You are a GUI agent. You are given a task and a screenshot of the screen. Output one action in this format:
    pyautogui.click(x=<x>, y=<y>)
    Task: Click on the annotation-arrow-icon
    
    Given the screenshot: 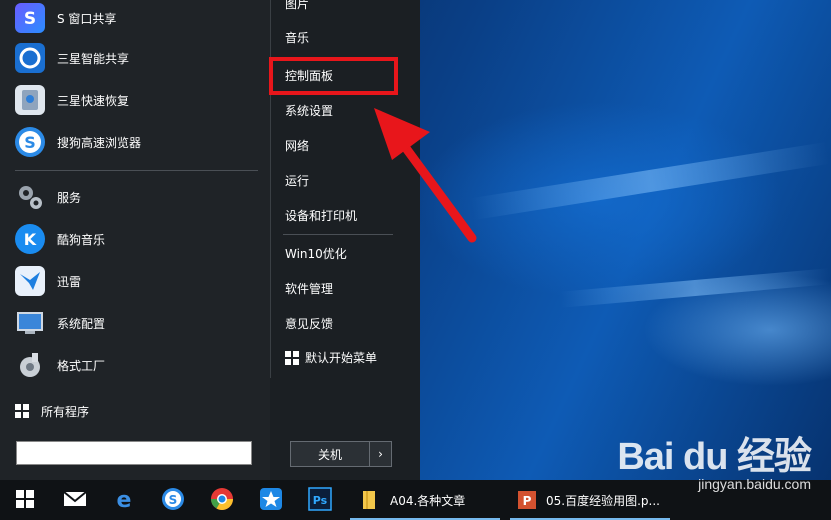 What is the action you would take?
    pyautogui.click(x=425, y=175)
    